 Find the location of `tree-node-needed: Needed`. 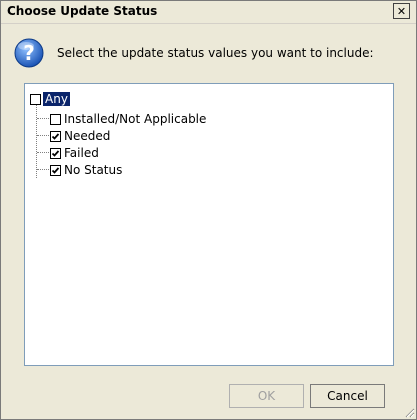

tree-node-needed: Needed is located at coordinates (80, 136).